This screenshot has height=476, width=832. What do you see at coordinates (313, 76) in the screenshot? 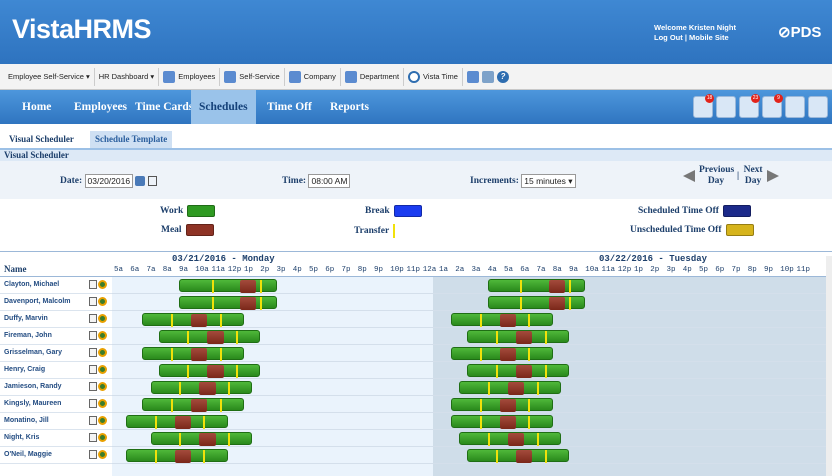
I see `company-shortcut: Company` at bounding box center [313, 76].